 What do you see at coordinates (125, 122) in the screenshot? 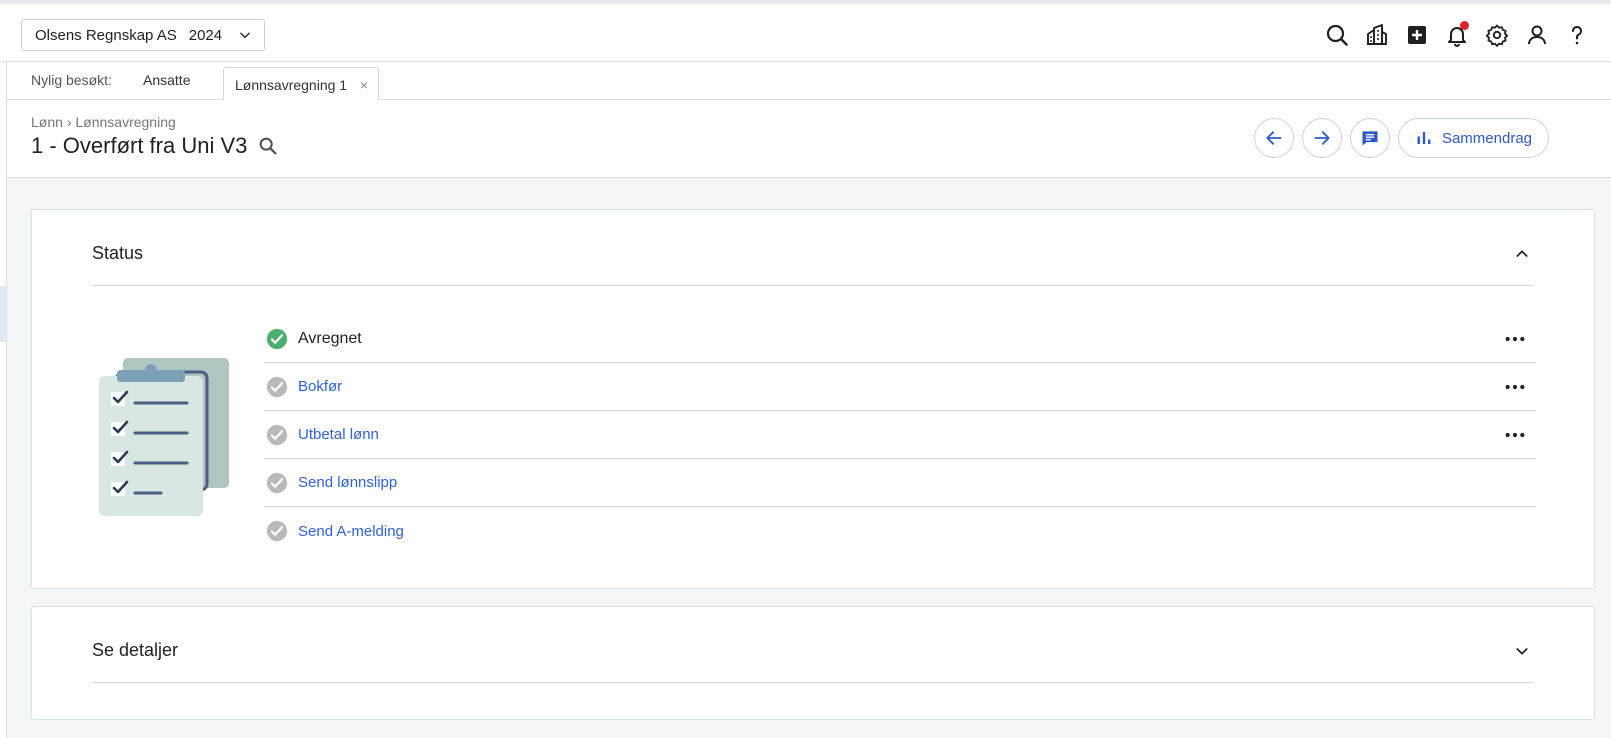
I see `breadcrumb-lonnsavregning: Lønnsavregning` at bounding box center [125, 122].